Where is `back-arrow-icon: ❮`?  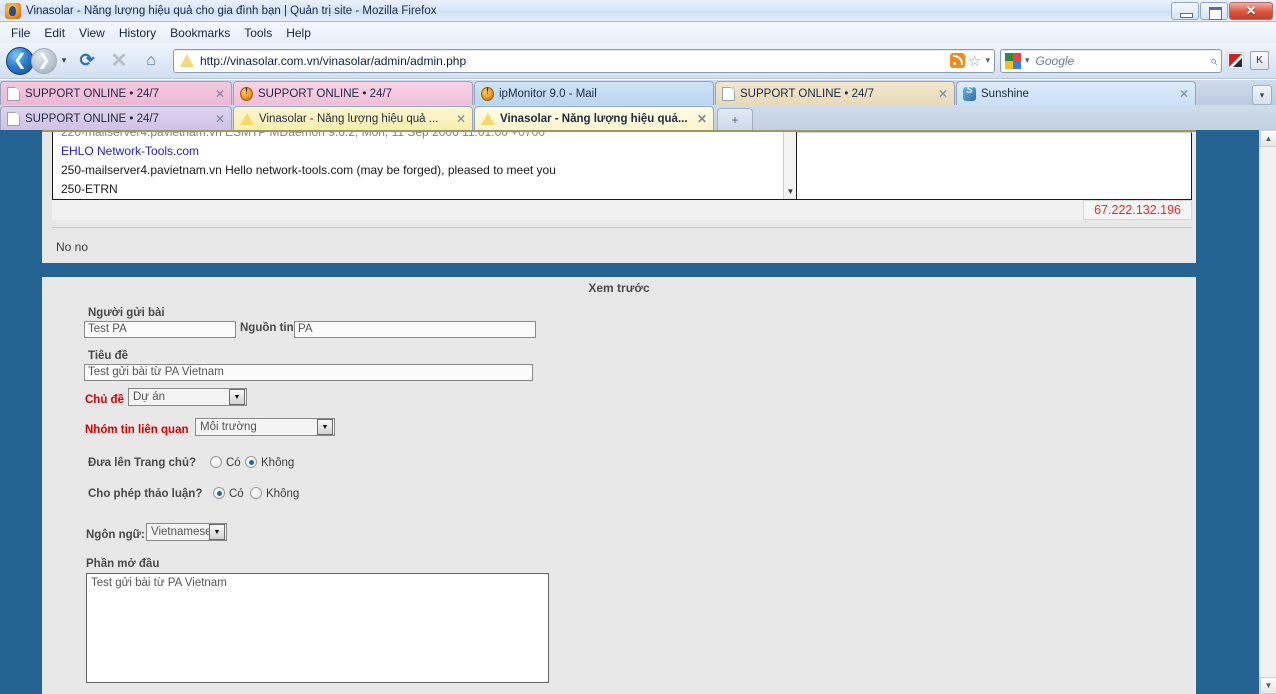 back-arrow-icon: ❮ is located at coordinates (20, 60).